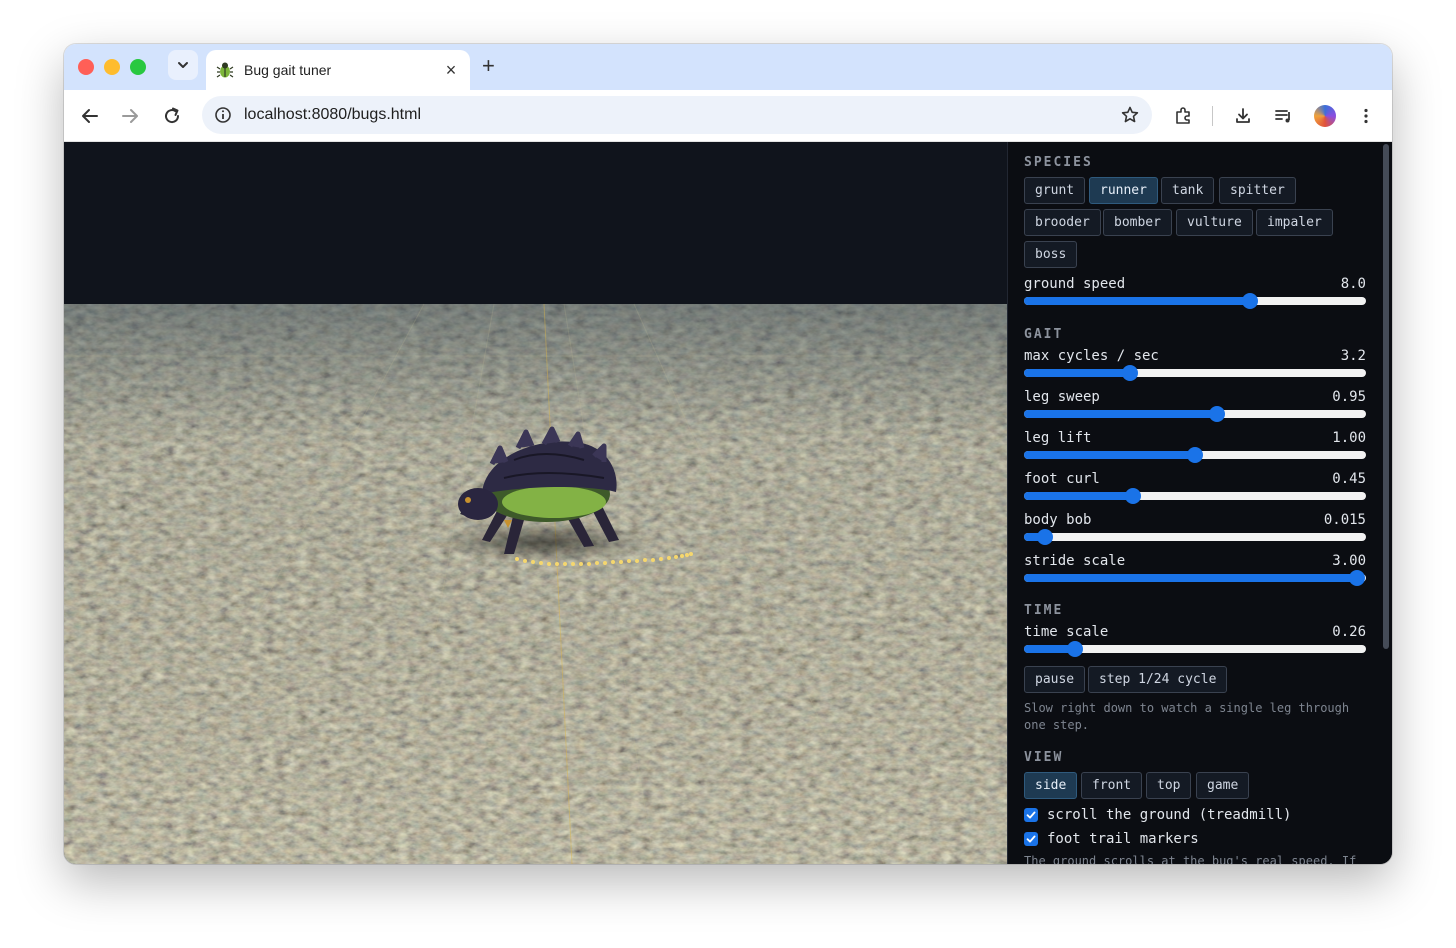 This screenshot has height=948, width=1456. What do you see at coordinates (1075, 284) in the screenshot?
I see `slider-label: ground speed` at bounding box center [1075, 284].